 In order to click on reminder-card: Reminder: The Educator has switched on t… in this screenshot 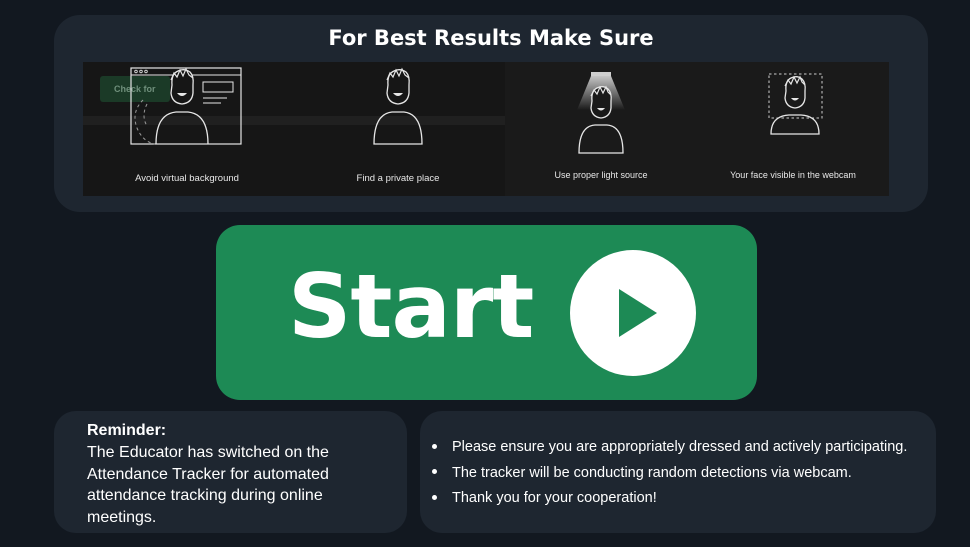, I will do `click(230, 472)`.